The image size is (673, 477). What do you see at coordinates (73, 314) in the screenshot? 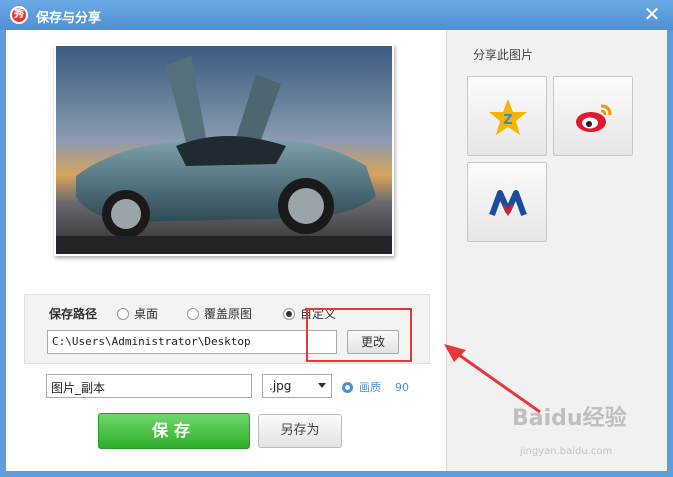
I see `save-path-label: 保存路径` at bounding box center [73, 314].